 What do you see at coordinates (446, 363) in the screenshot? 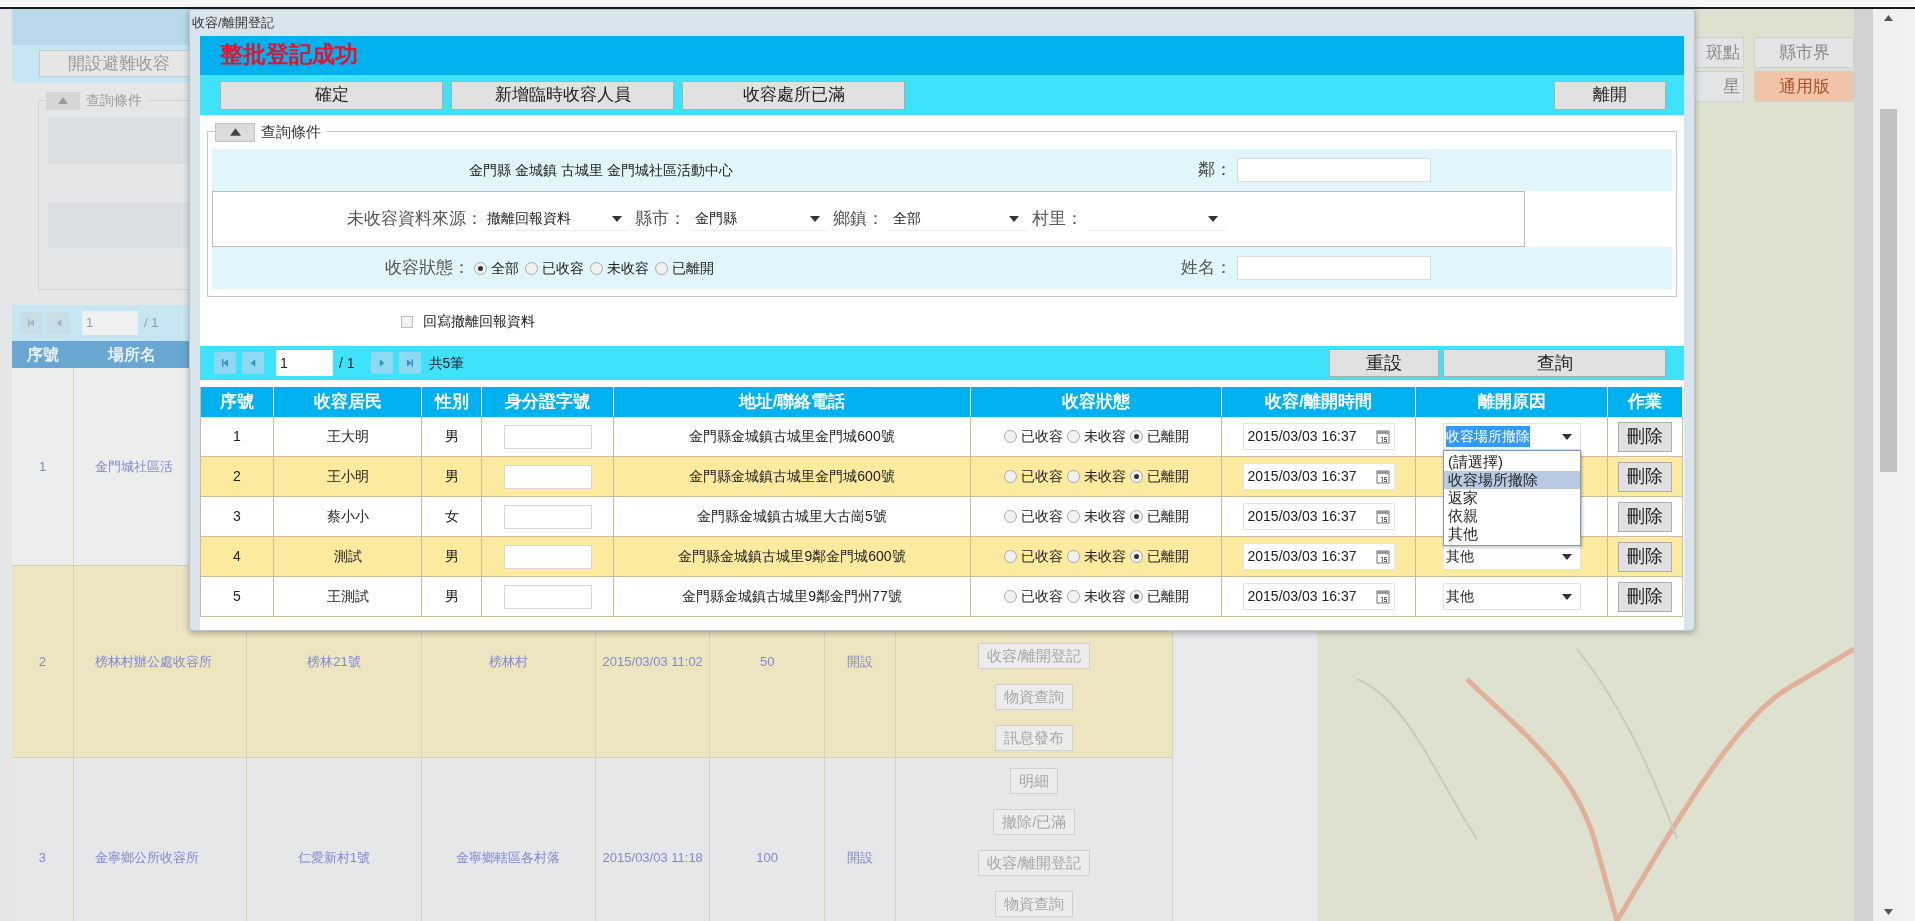
I see `record-count: 共5筆` at bounding box center [446, 363].